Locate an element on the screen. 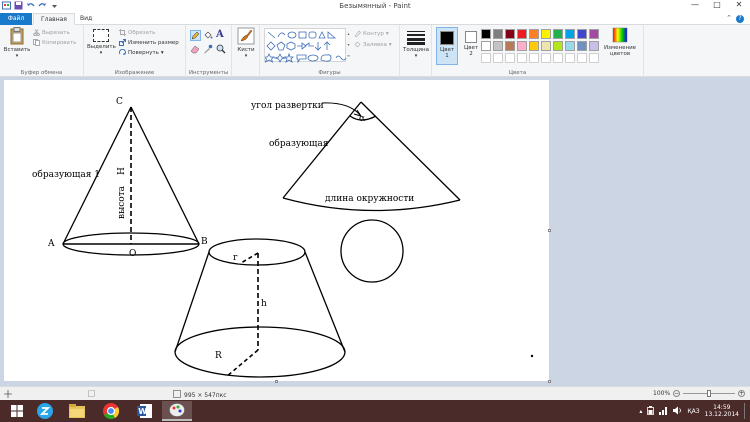 The width and height of the screenshot is (750, 422). edit-colors-button: Изменение цветов is located at coordinates (620, 42).